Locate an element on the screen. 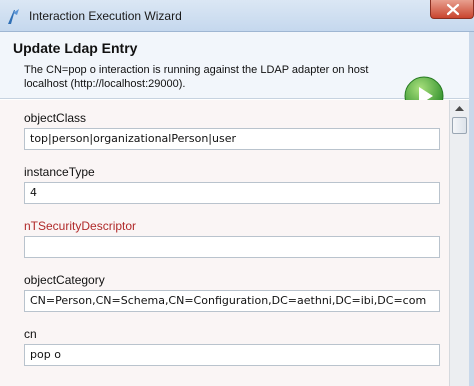 This screenshot has width=474, height=386. scroll-thumb is located at coordinates (459, 125).